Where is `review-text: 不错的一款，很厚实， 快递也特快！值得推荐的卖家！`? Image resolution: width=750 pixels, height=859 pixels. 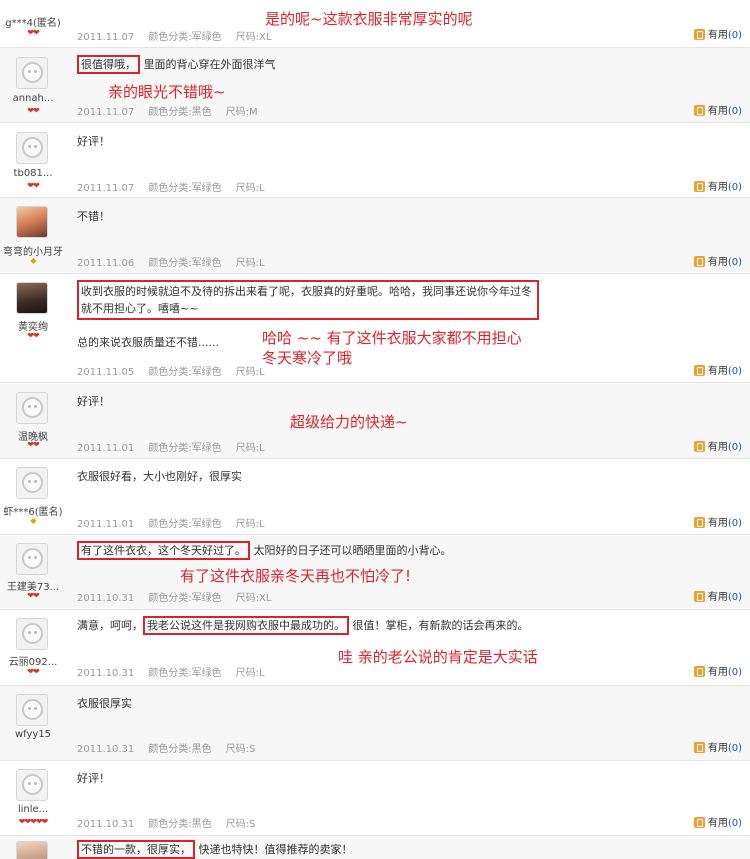
review-text: 不错的一款，很厚实， 快递也特快！值得推荐的卖家！ is located at coordinates (215, 849).